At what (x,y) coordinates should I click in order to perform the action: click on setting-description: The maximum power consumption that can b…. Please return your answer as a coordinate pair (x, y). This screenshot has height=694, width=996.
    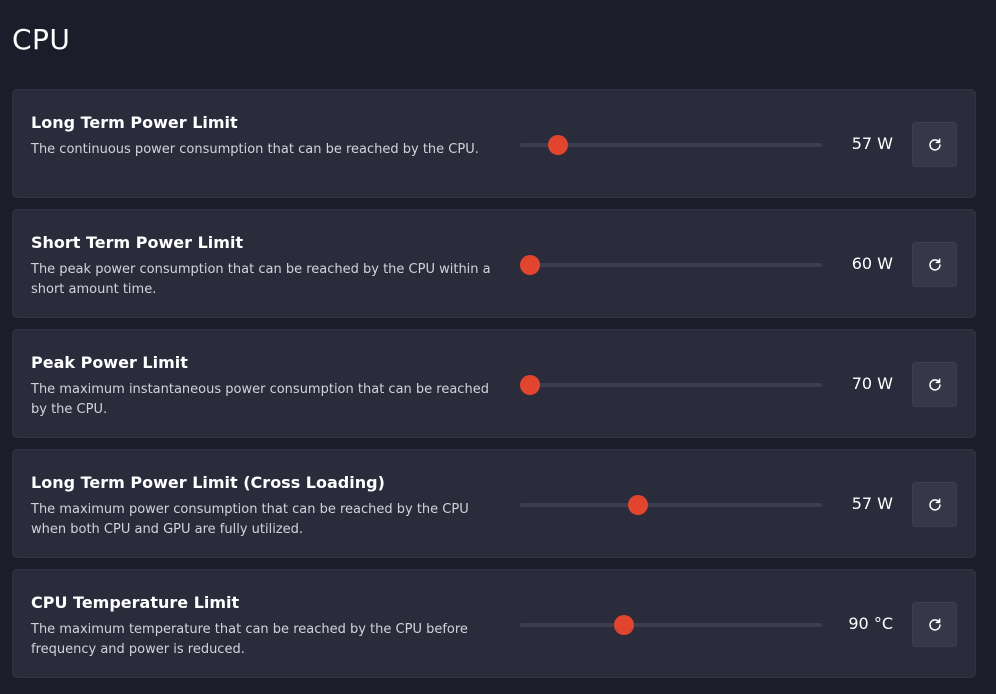
    Looking at the image, I should click on (250, 519).